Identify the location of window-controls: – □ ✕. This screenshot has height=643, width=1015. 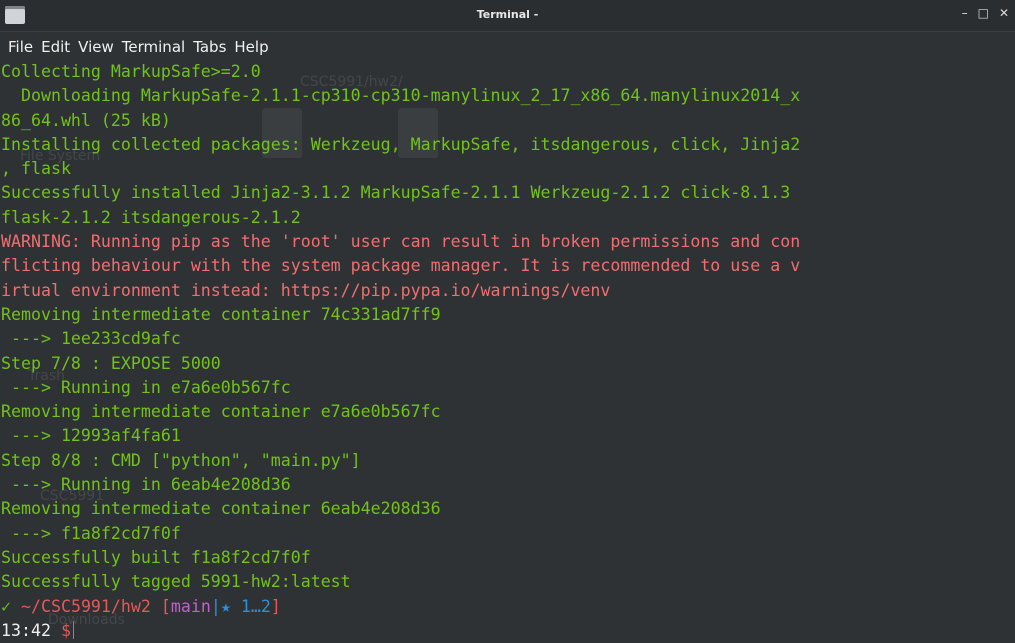
(985, 13).